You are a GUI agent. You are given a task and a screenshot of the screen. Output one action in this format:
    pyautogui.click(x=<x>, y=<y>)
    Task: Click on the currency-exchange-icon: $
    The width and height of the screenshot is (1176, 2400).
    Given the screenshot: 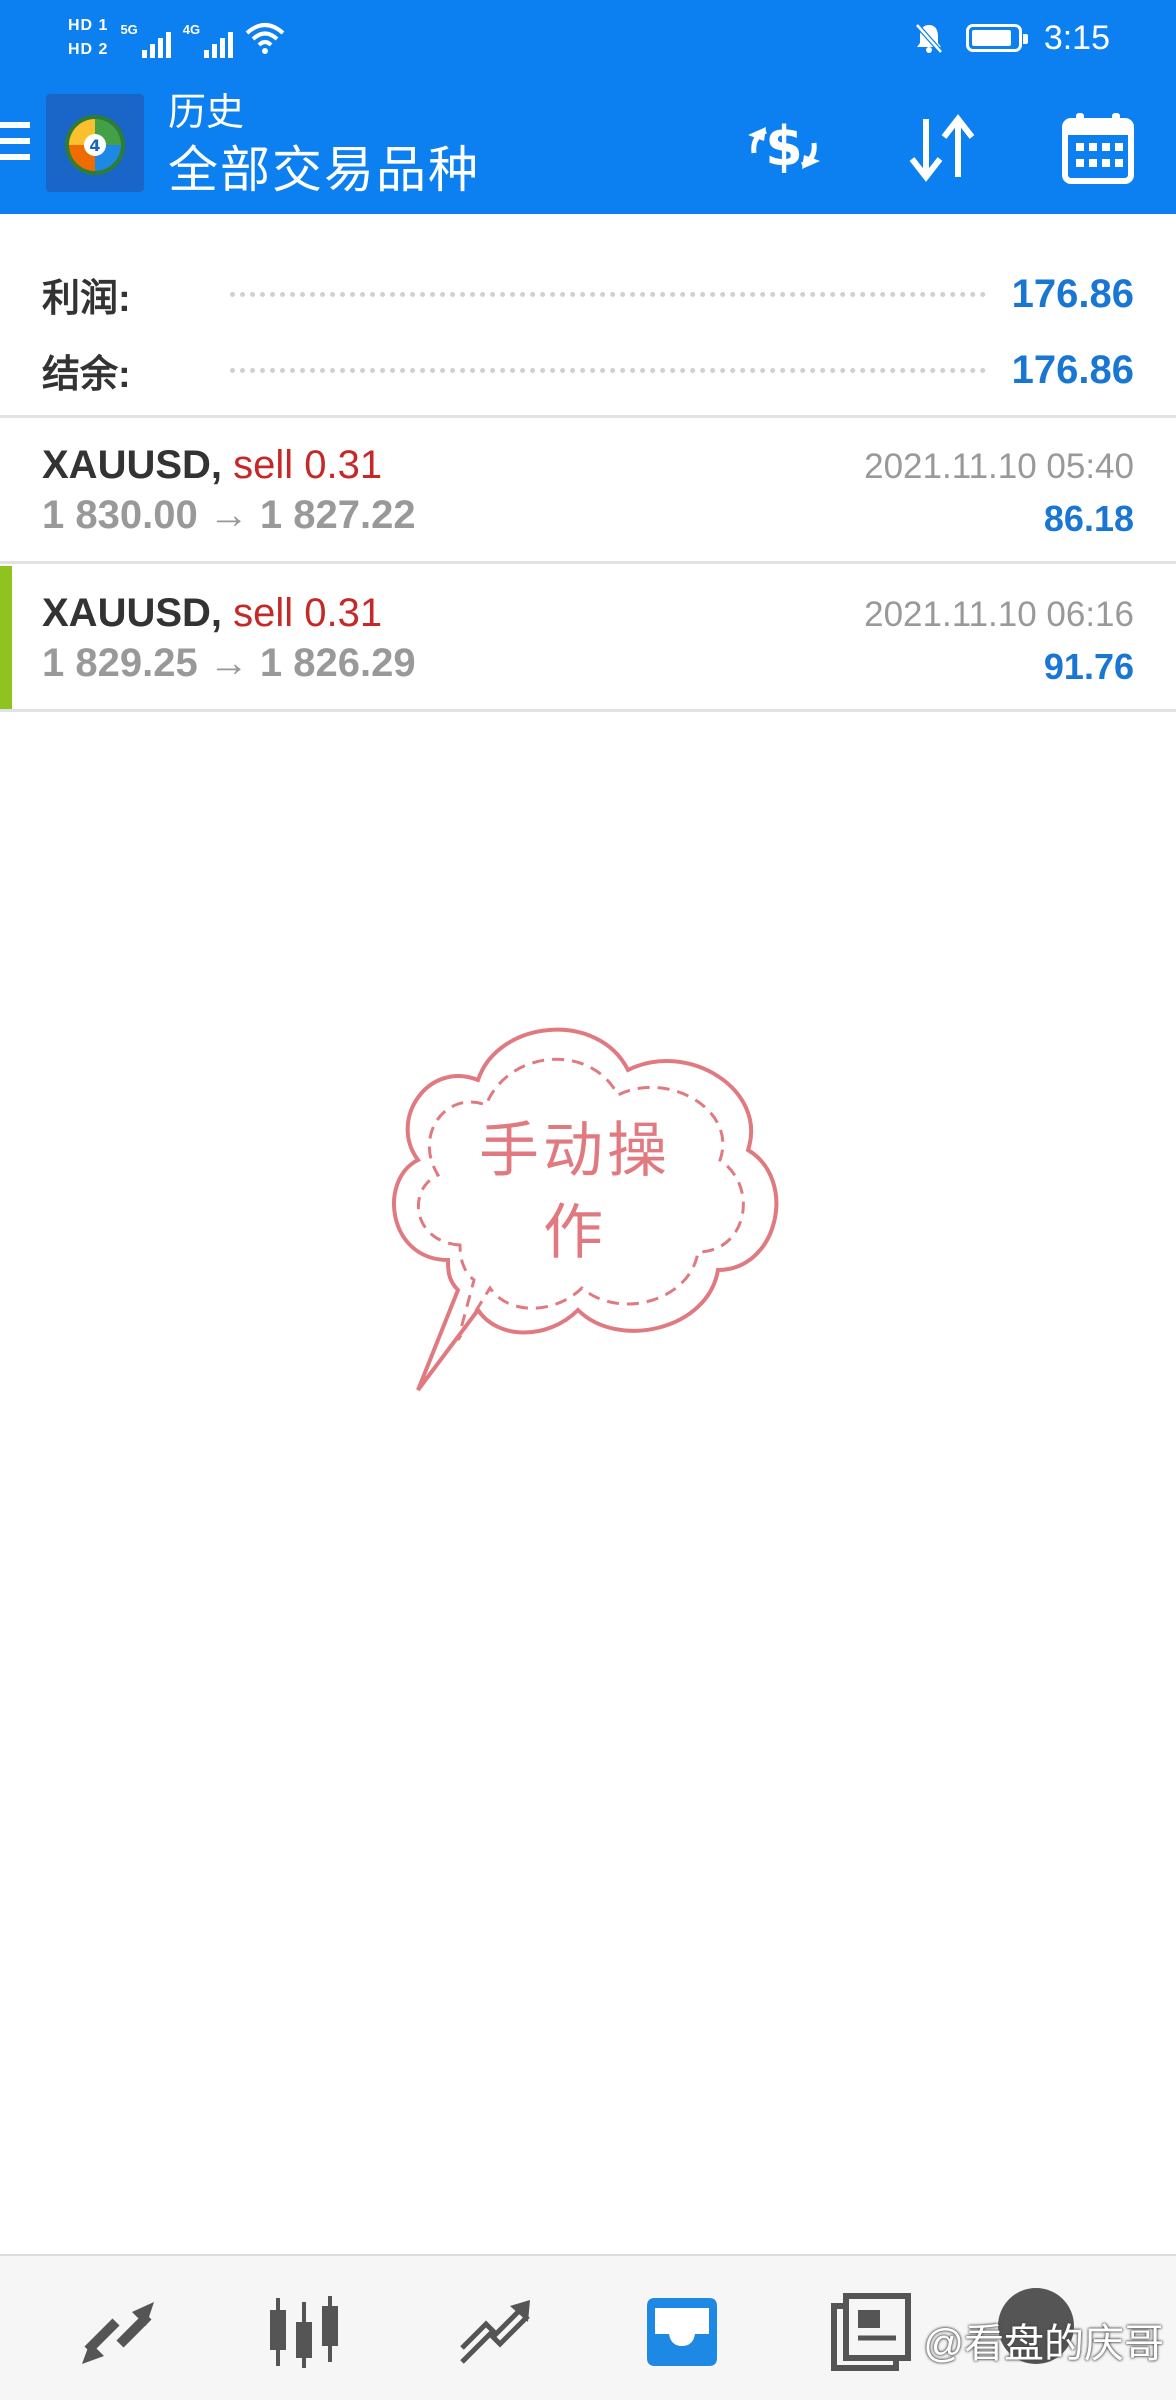 What is the action you would take?
    pyautogui.click(x=784, y=148)
    